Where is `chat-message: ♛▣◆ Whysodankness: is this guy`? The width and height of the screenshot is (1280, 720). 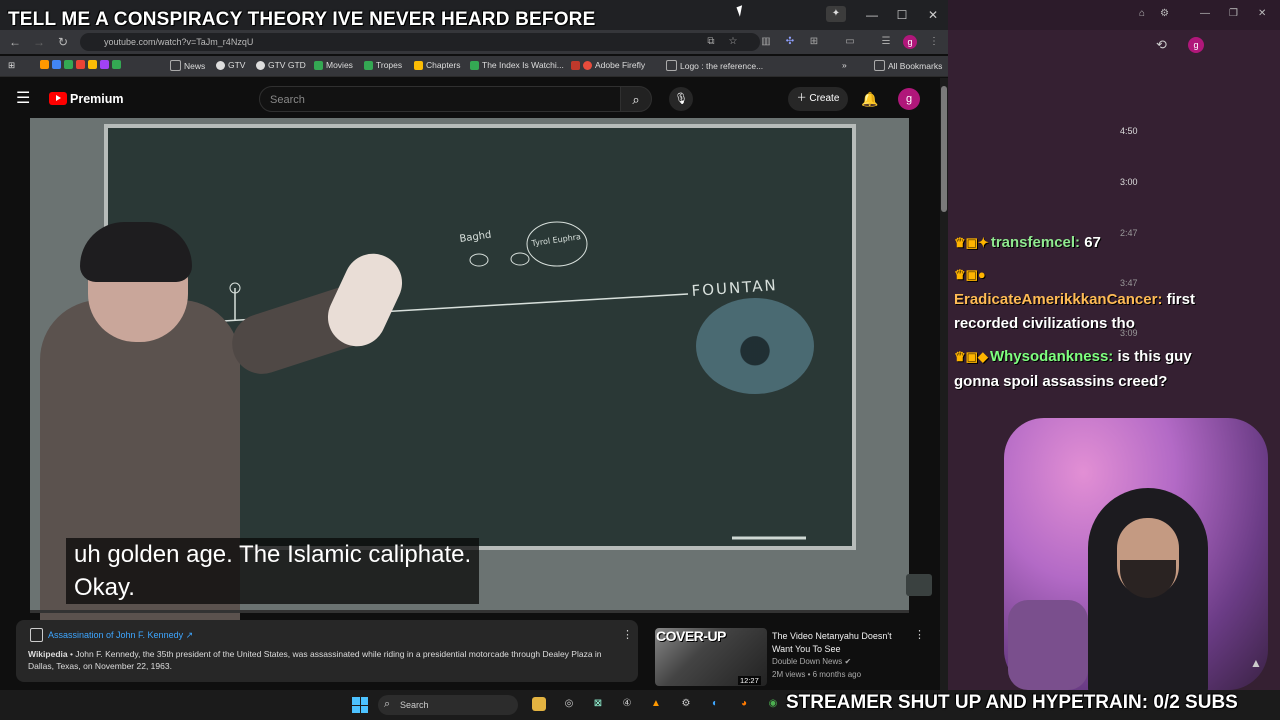 chat-message: ♛▣◆ Whysodankness: is this guy is located at coordinates (1073, 357).